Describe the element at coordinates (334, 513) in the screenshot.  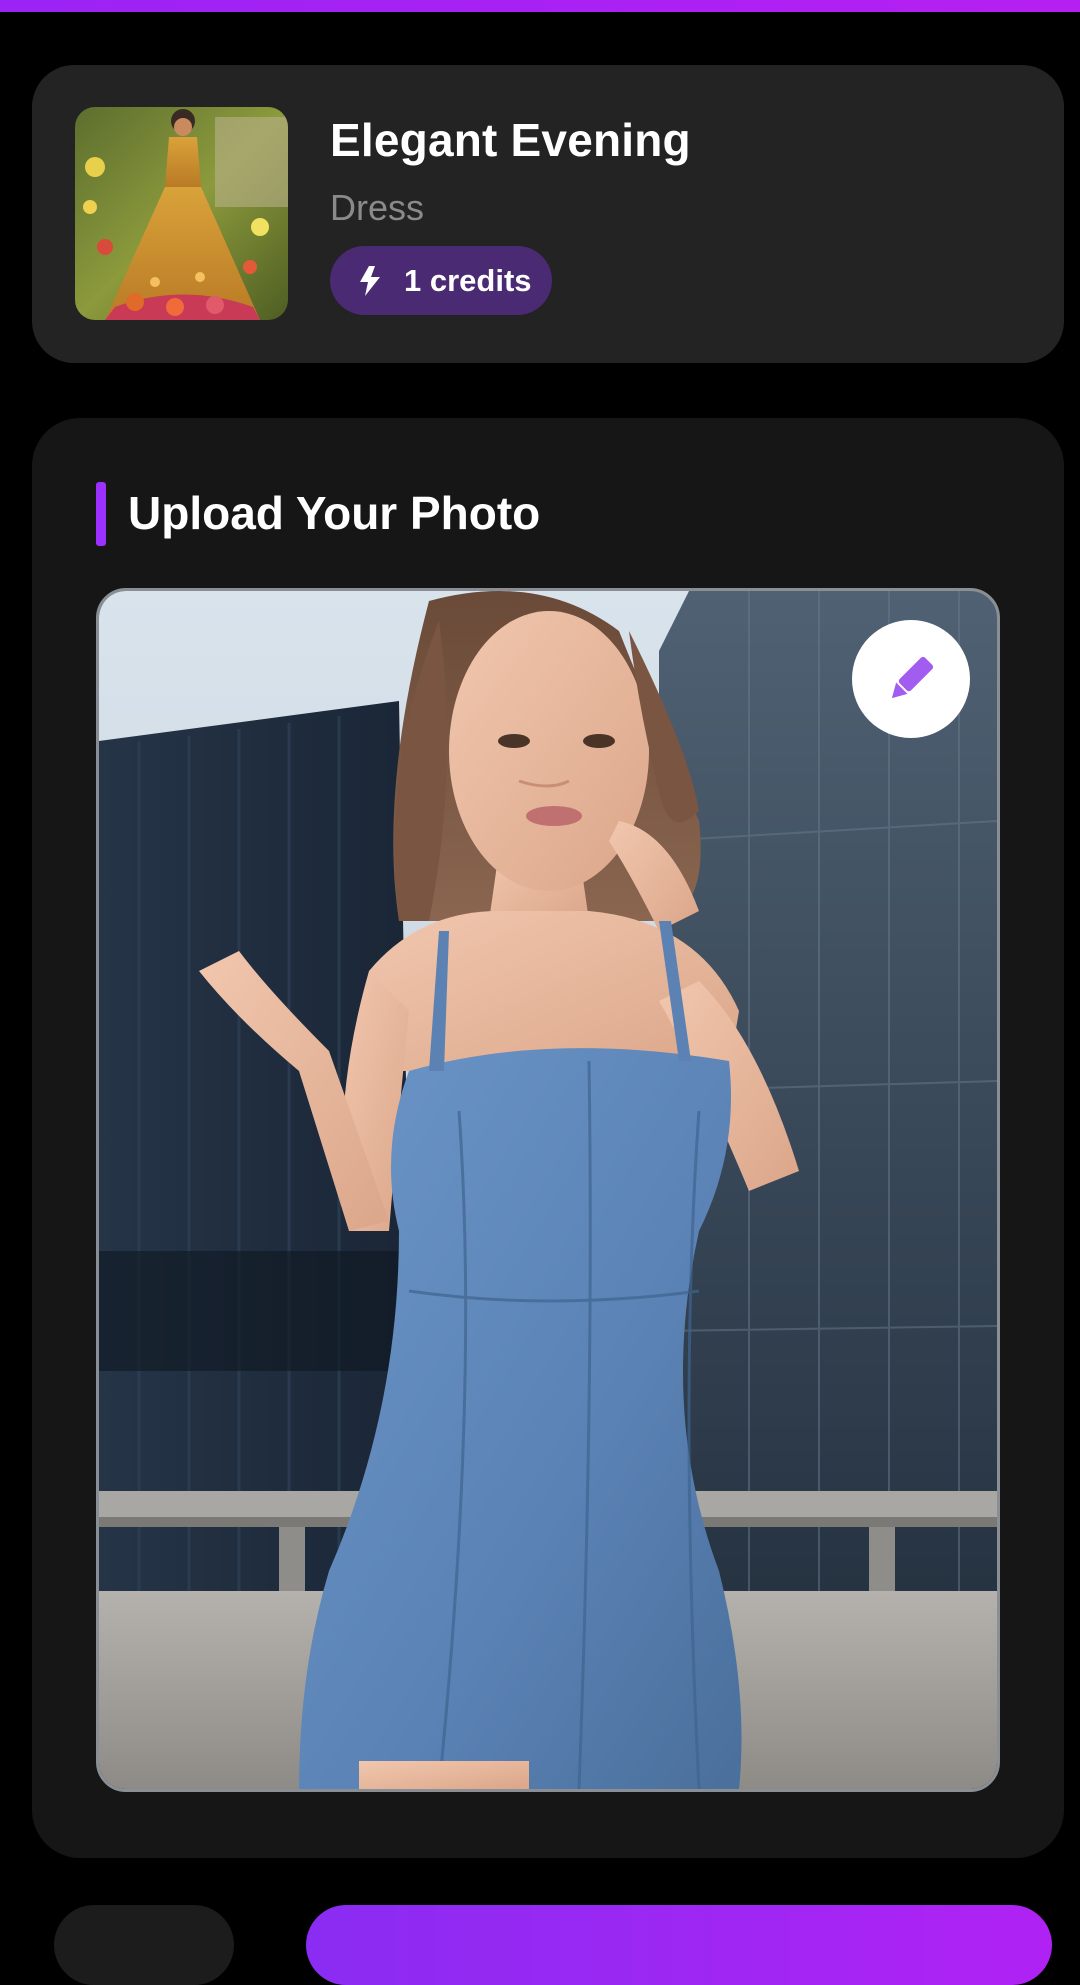
I see `upload-section-title: Upload Your Photo` at that location.